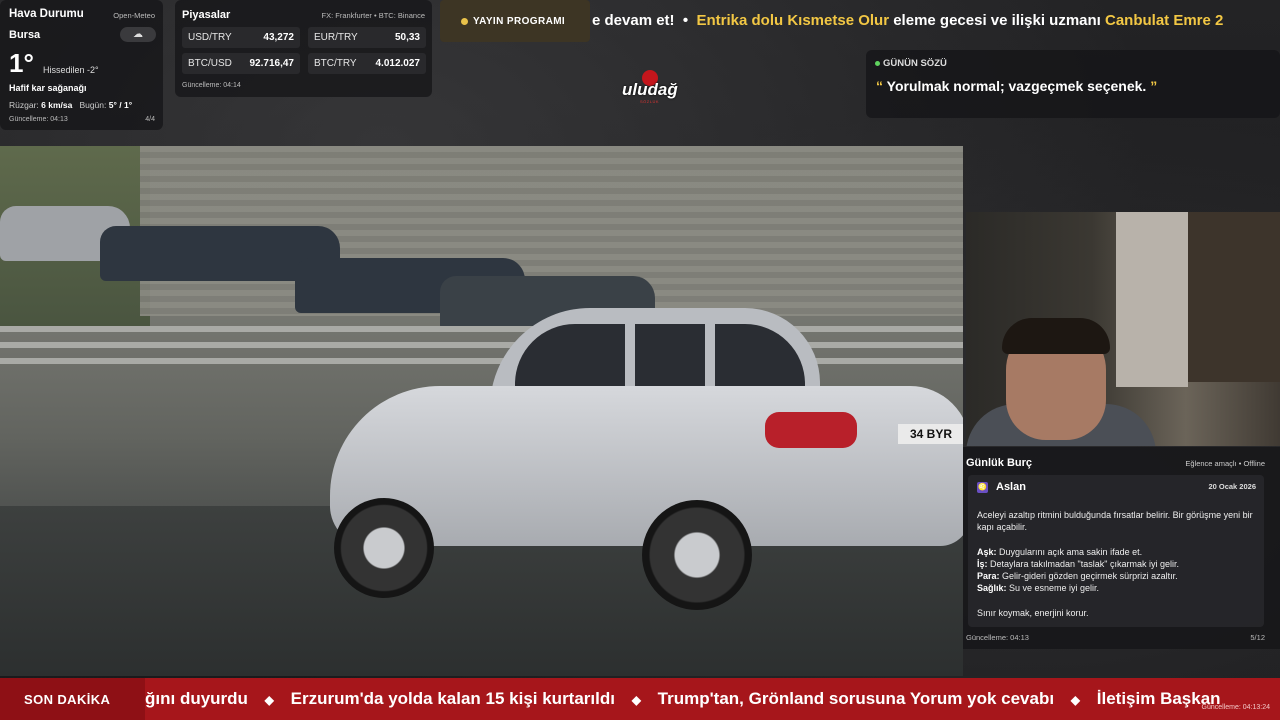 The width and height of the screenshot is (1280, 720). I want to click on ticker-highlight: Entrika dolu Kısmetse Olur, so click(793, 20).